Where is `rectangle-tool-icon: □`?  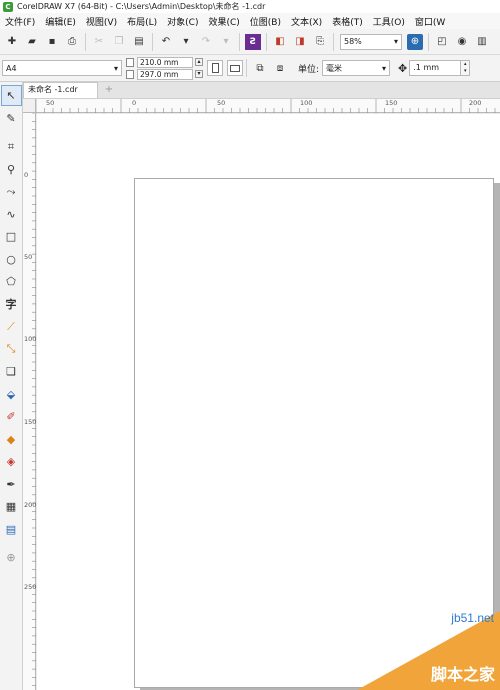 rectangle-tool-icon: □ is located at coordinates (11, 236).